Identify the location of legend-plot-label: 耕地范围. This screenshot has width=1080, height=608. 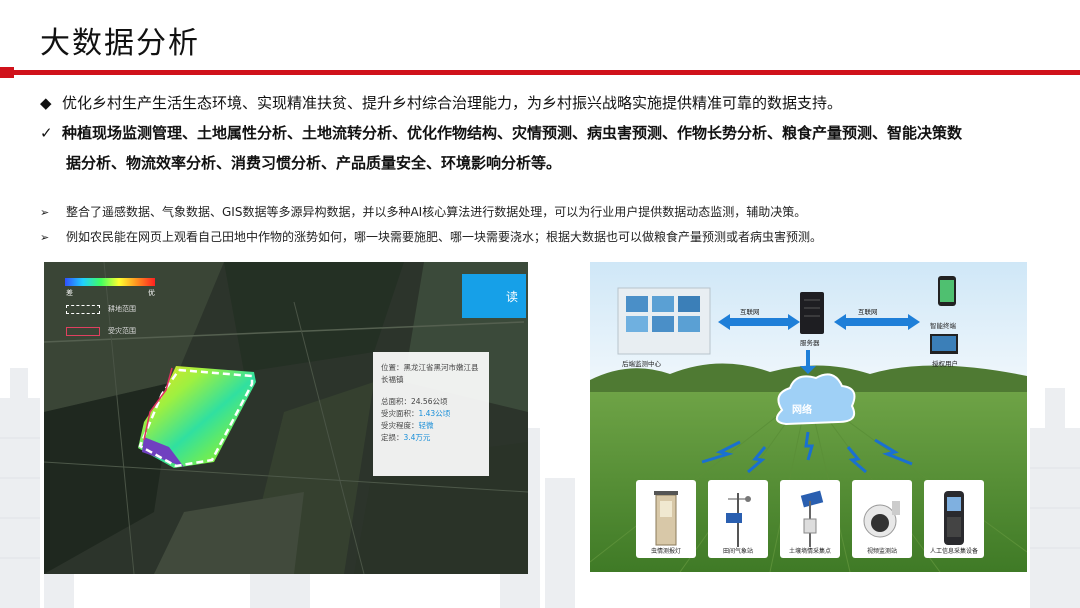
(122, 309).